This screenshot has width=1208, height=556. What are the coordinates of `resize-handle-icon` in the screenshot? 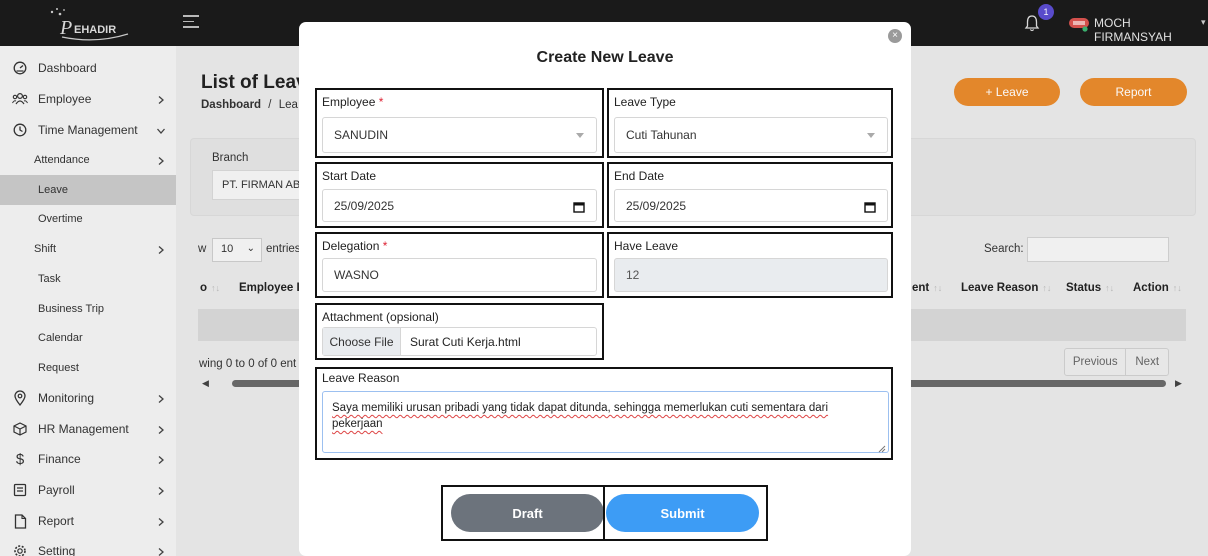 It's located at (882, 447).